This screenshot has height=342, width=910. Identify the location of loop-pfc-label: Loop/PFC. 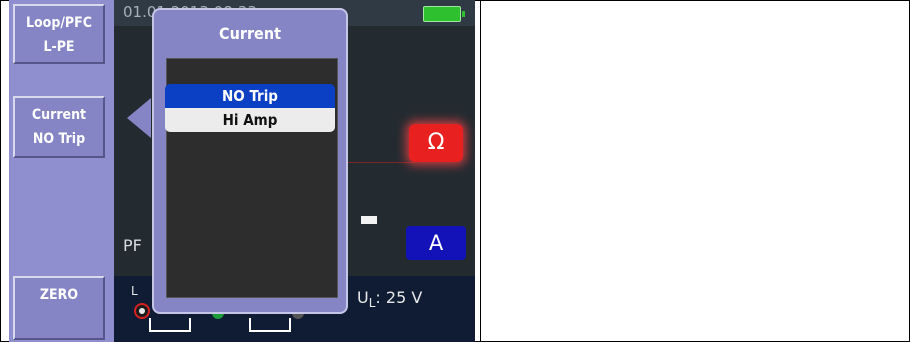
(59, 23).